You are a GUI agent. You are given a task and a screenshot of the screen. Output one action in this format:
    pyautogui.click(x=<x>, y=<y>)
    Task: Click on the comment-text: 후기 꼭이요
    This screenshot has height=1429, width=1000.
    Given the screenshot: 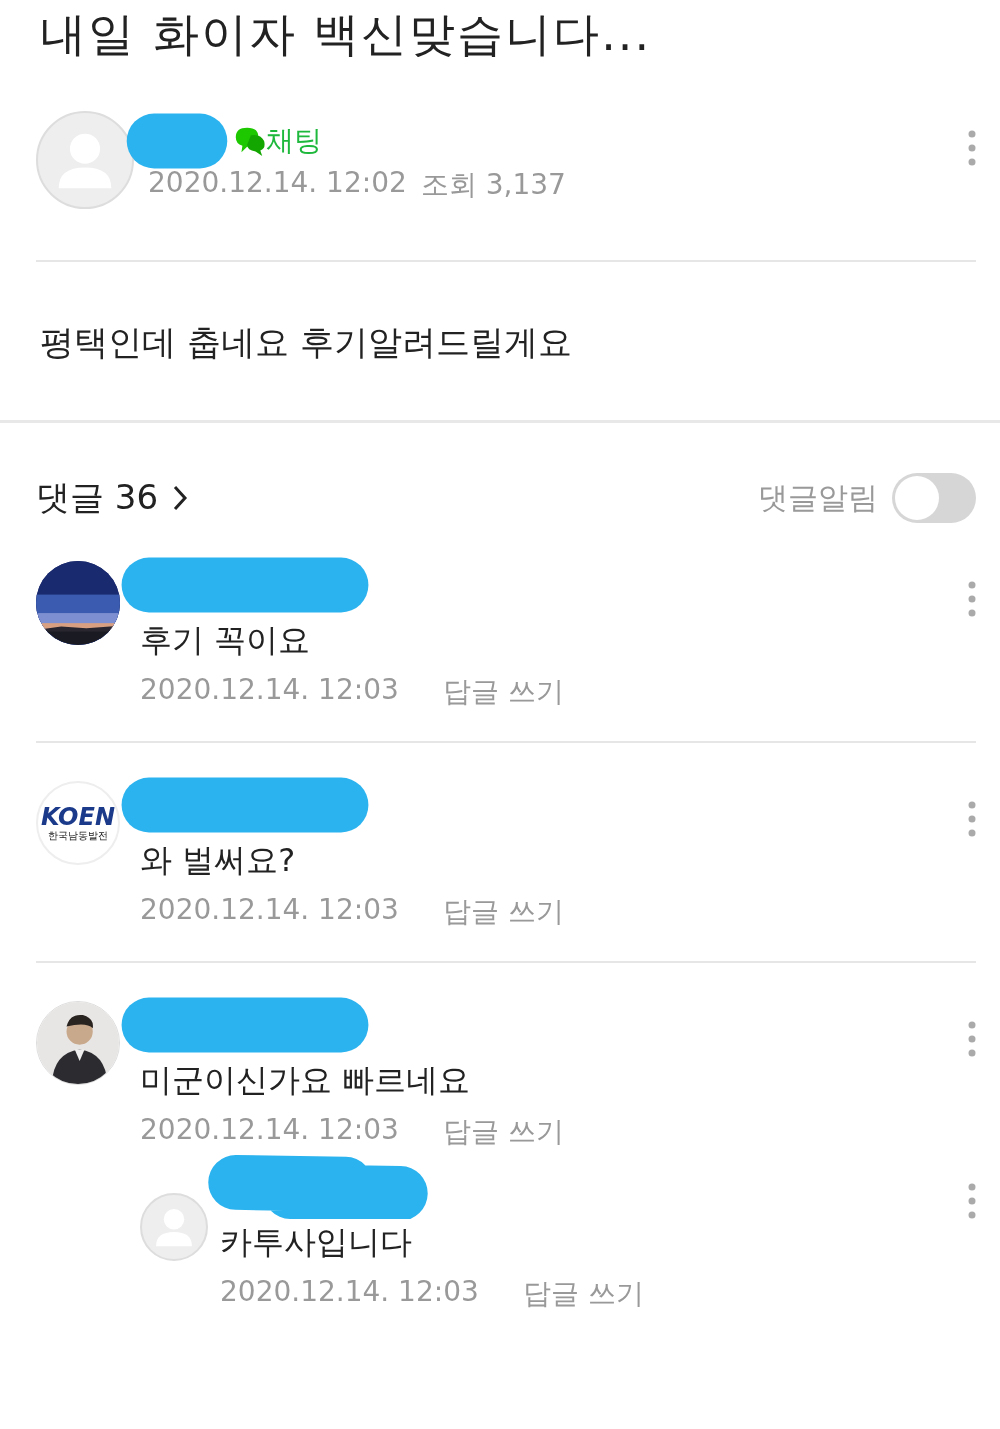 What is the action you would take?
    pyautogui.click(x=226, y=640)
    